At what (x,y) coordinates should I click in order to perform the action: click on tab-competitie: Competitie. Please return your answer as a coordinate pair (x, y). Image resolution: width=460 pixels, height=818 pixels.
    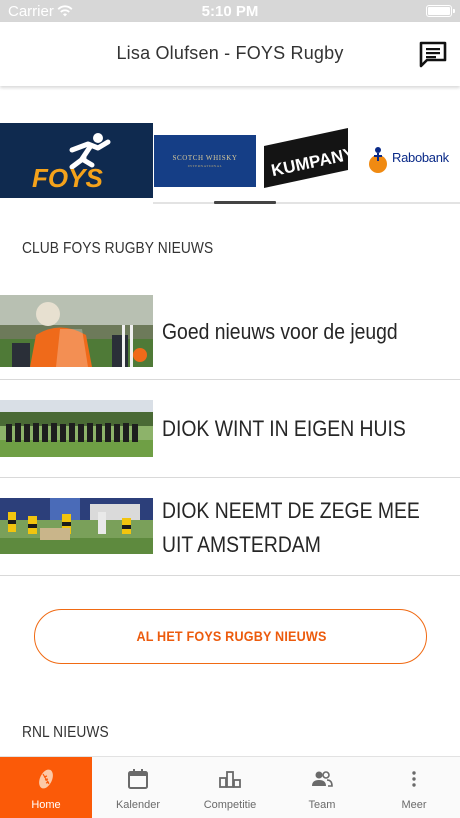
    Looking at the image, I should click on (230, 787).